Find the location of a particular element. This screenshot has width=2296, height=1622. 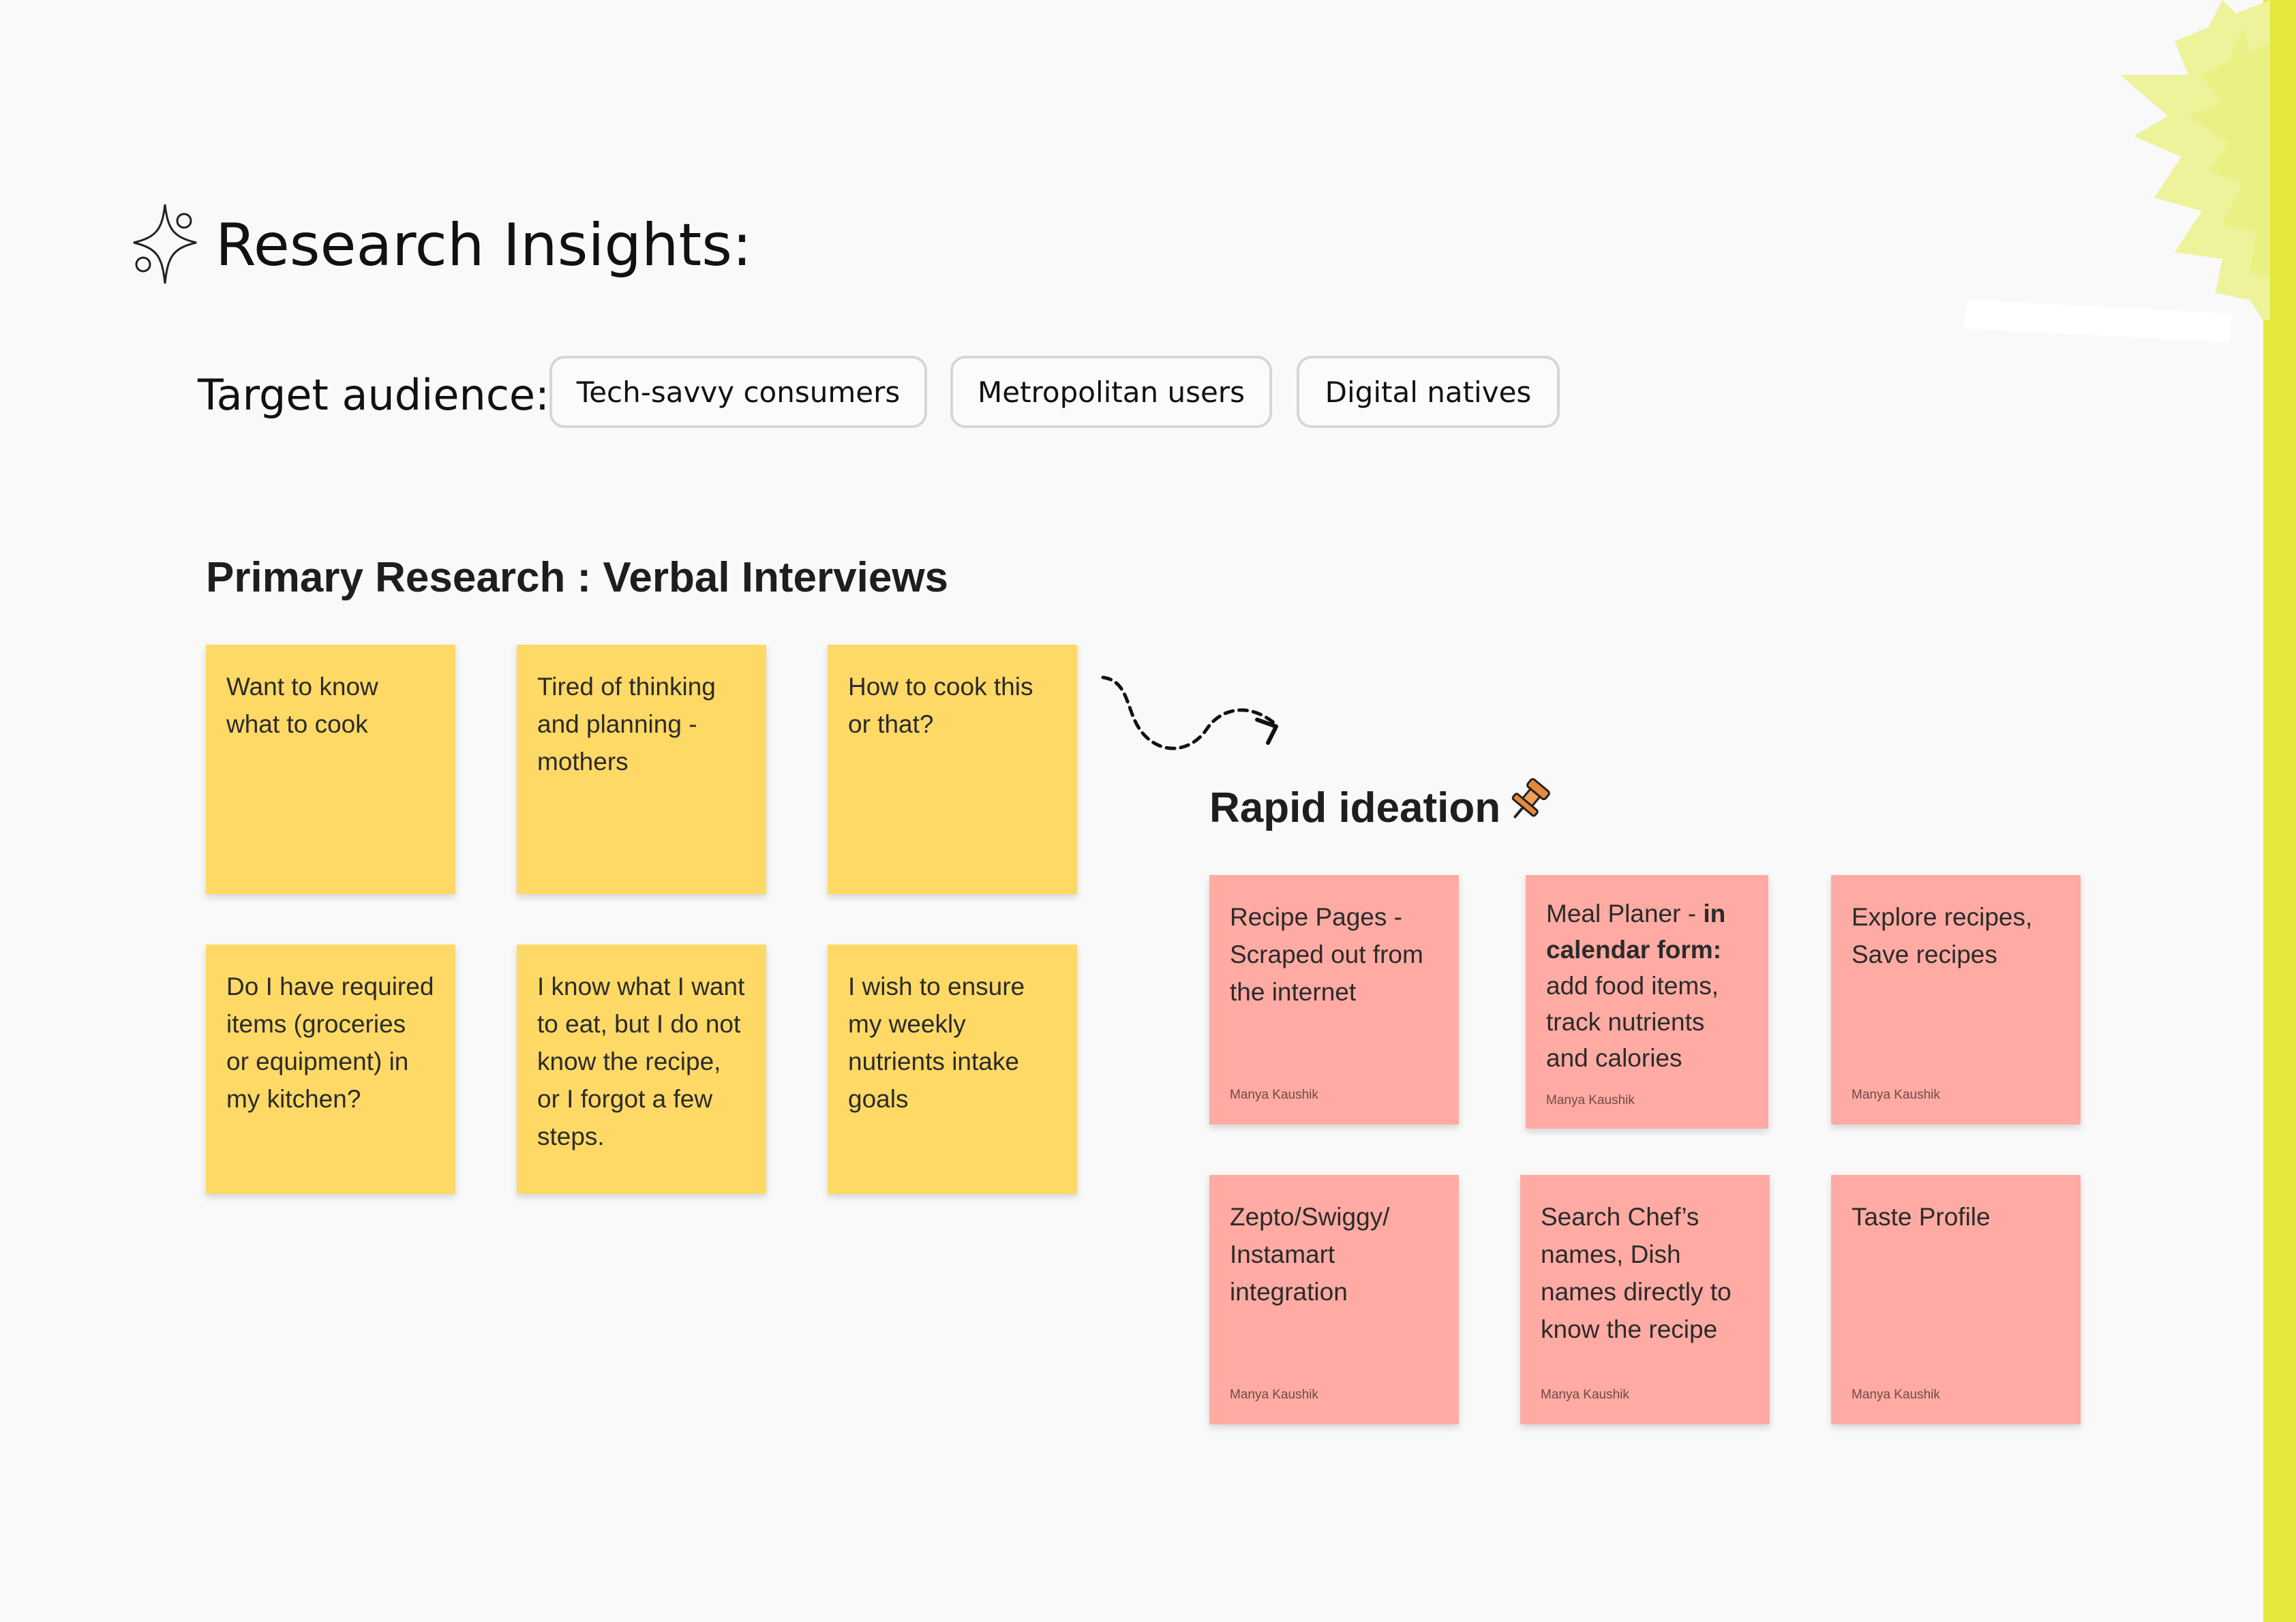

audience-chip: Metropolitan users is located at coordinates (1111, 392).